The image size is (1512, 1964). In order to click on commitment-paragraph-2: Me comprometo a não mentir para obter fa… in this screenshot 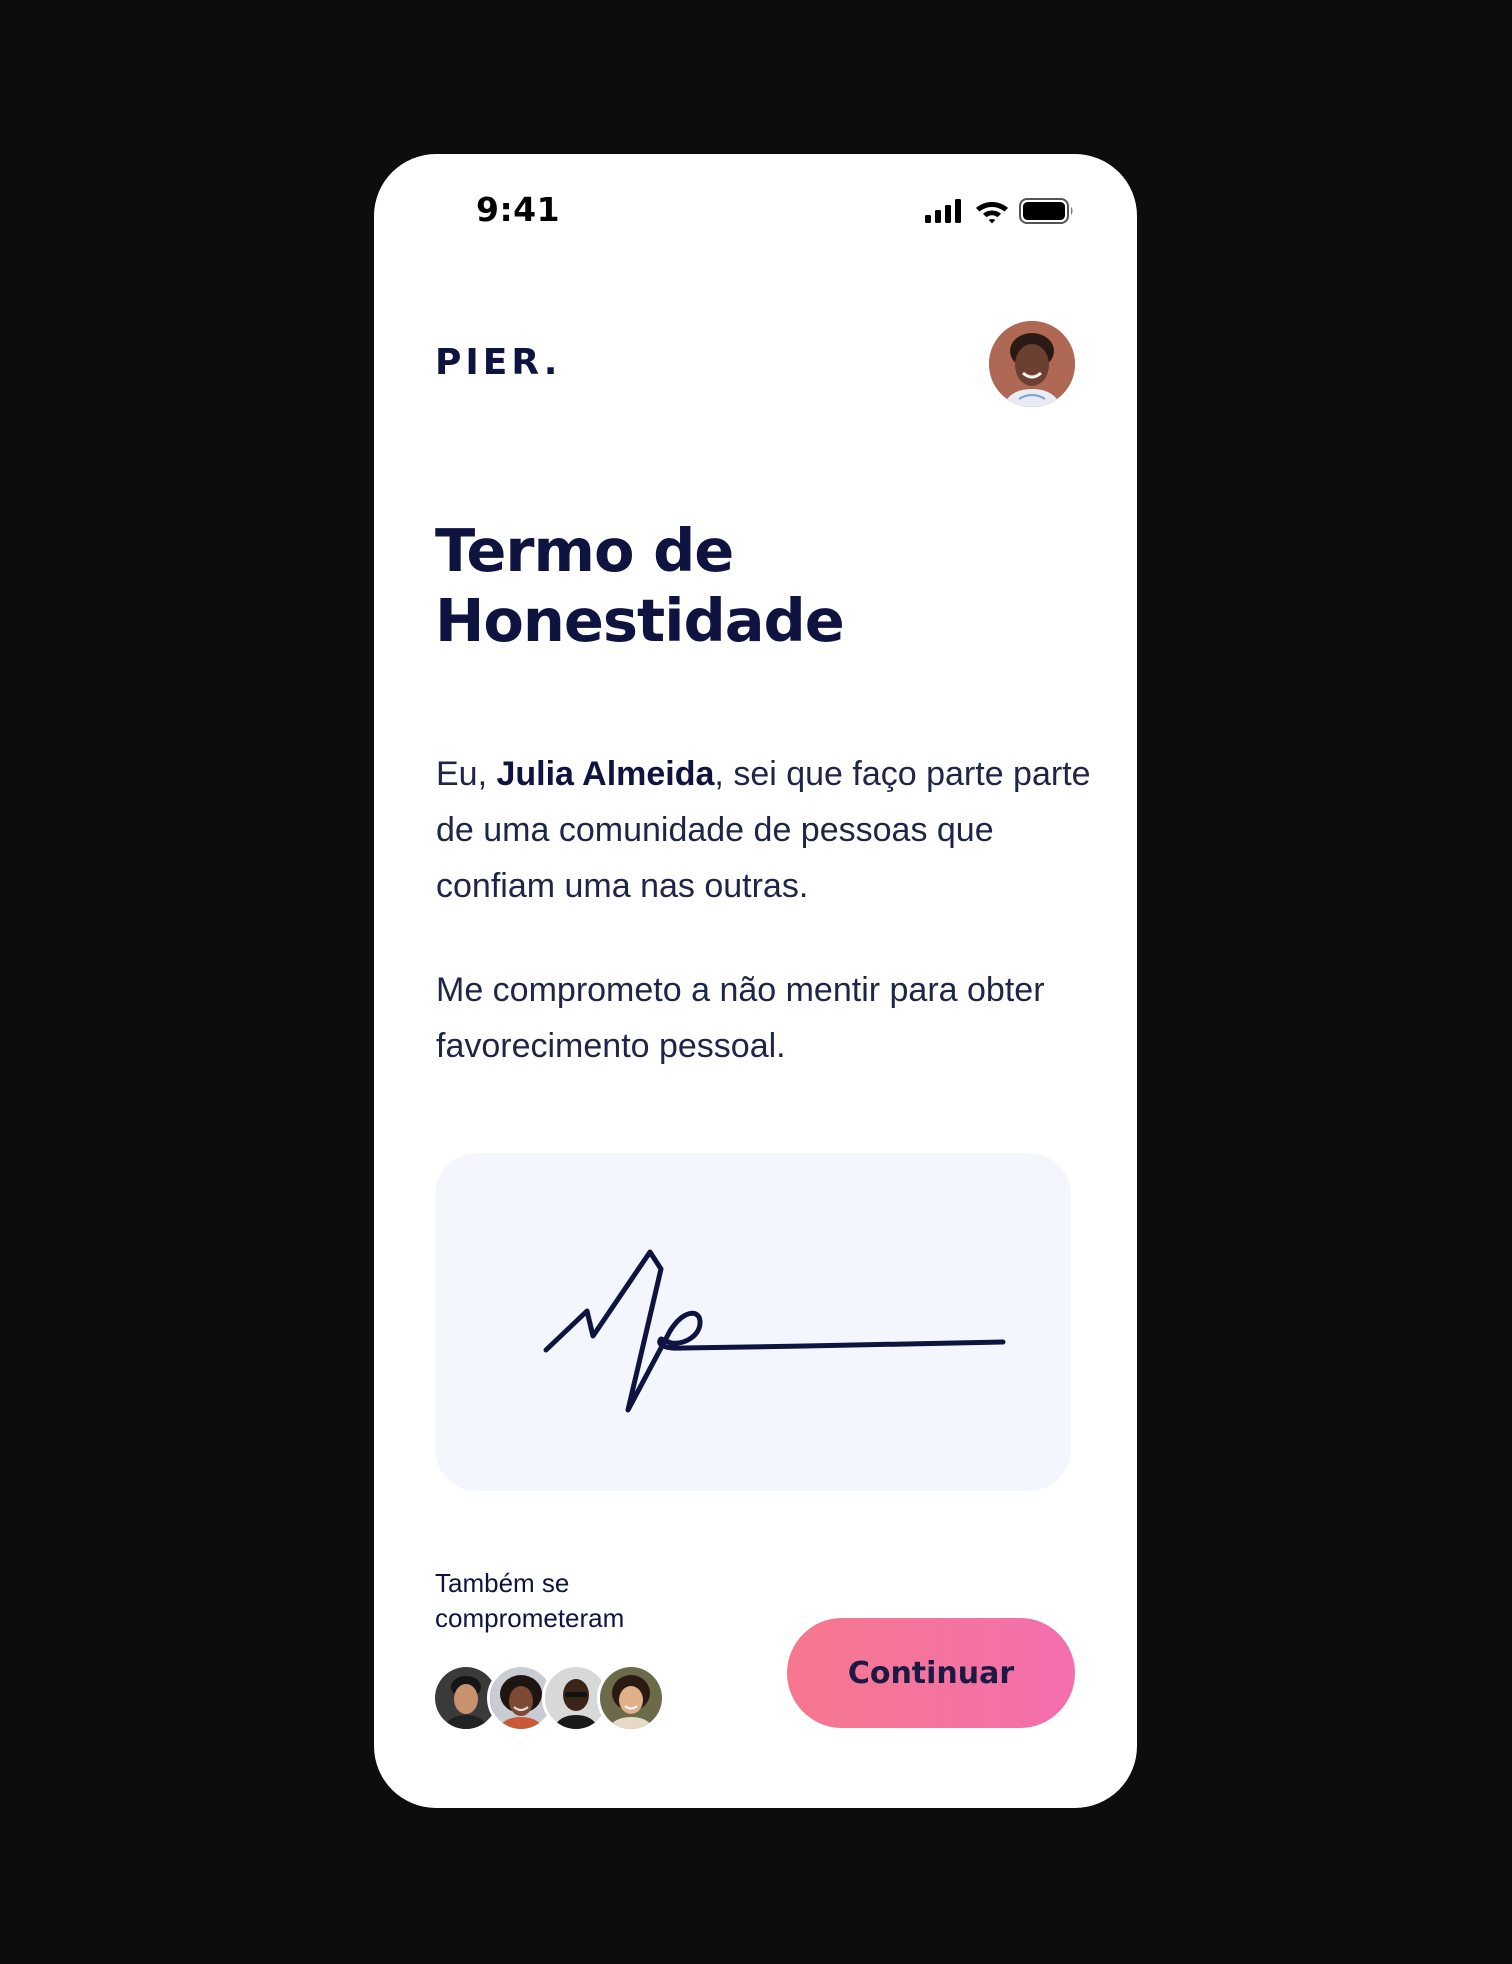, I will do `click(740, 1018)`.